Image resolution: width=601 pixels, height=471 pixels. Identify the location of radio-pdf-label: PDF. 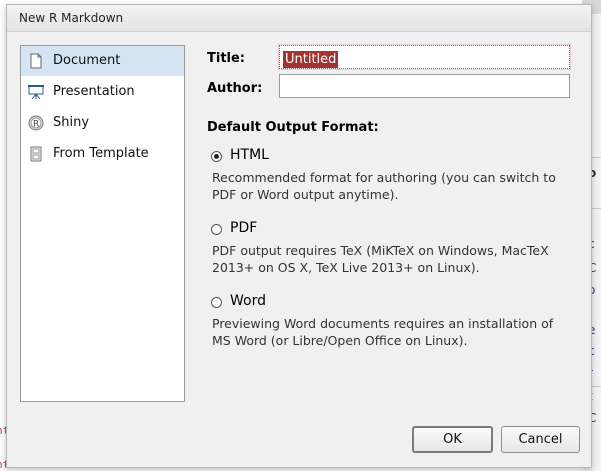
(243, 228).